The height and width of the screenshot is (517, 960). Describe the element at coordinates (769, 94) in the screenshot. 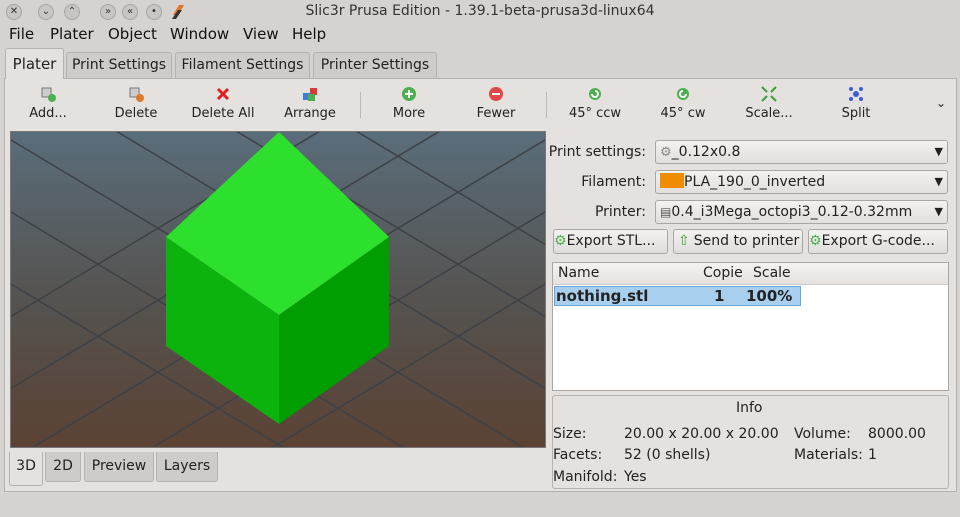

I see `scale-icon` at that location.